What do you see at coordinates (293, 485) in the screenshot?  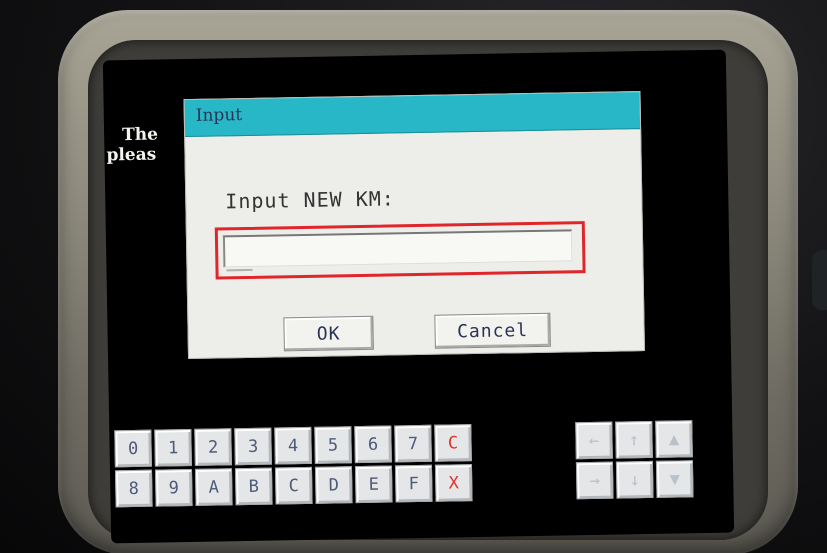 I see `key-c: C` at bounding box center [293, 485].